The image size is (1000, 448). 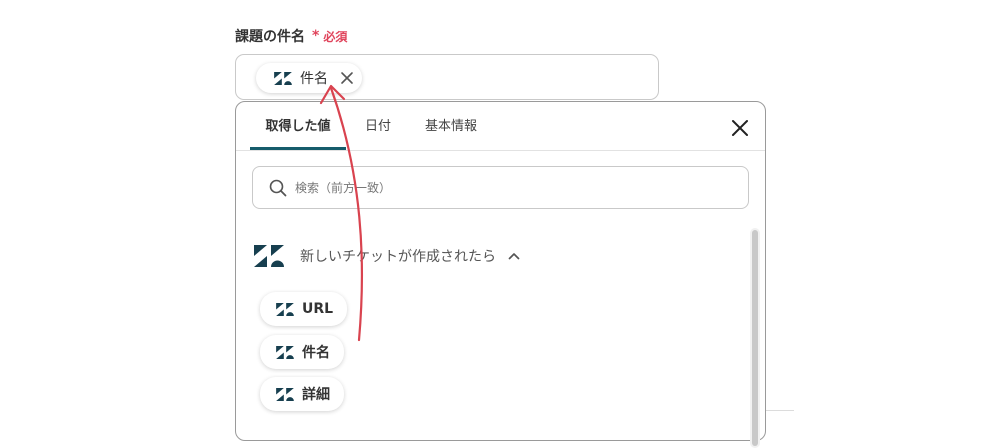 I want to click on value-item-label: URL, so click(x=318, y=309).